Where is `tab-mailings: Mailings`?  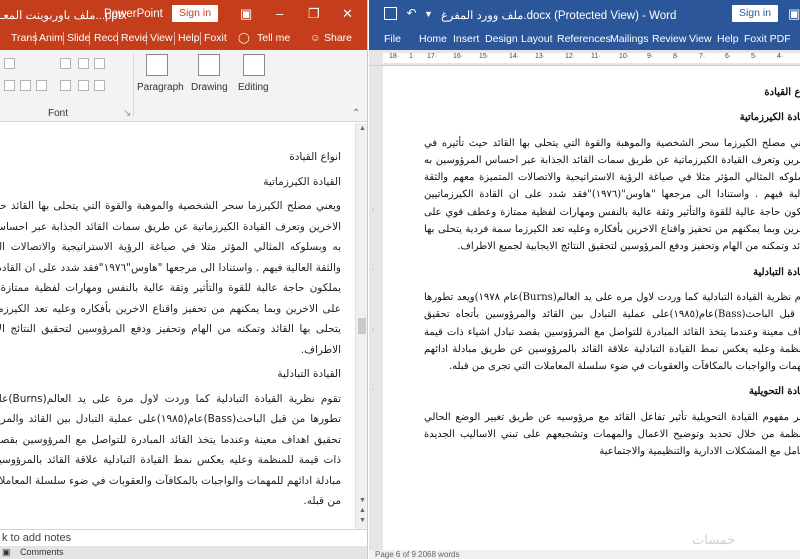 tab-mailings: Mailings is located at coordinates (629, 39).